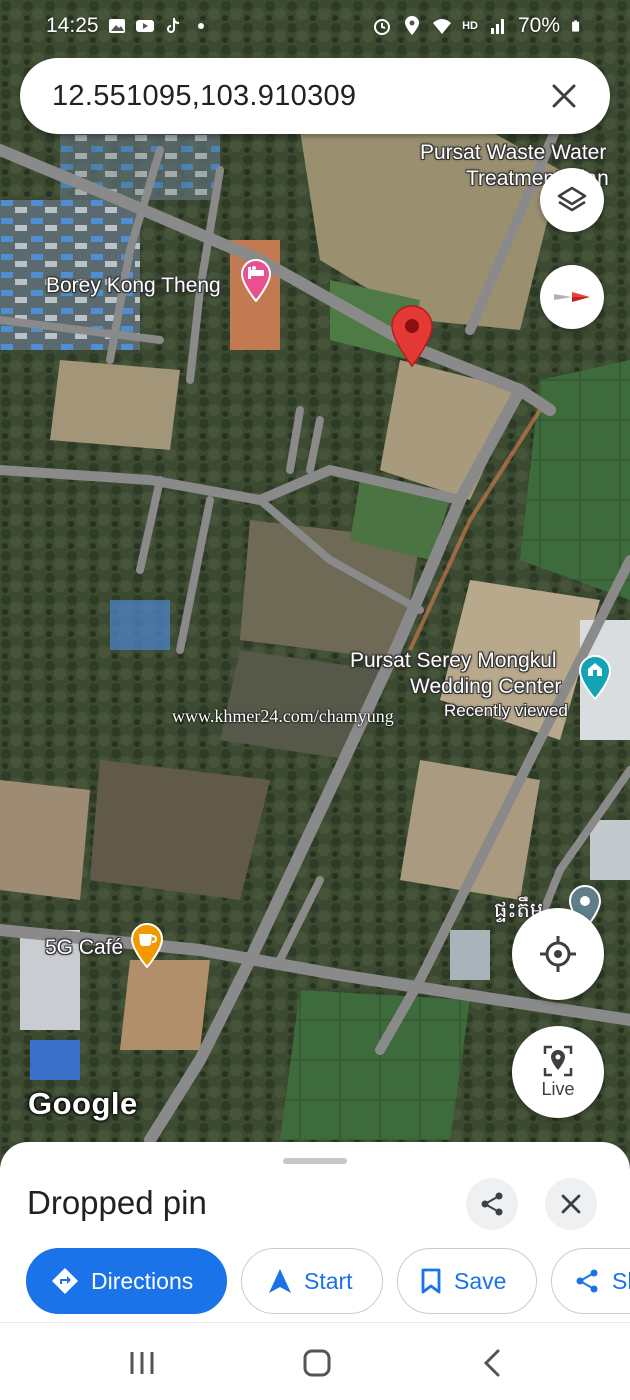 This screenshot has width=630, height=1400. I want to click on layers-icon, so click(572, 199).